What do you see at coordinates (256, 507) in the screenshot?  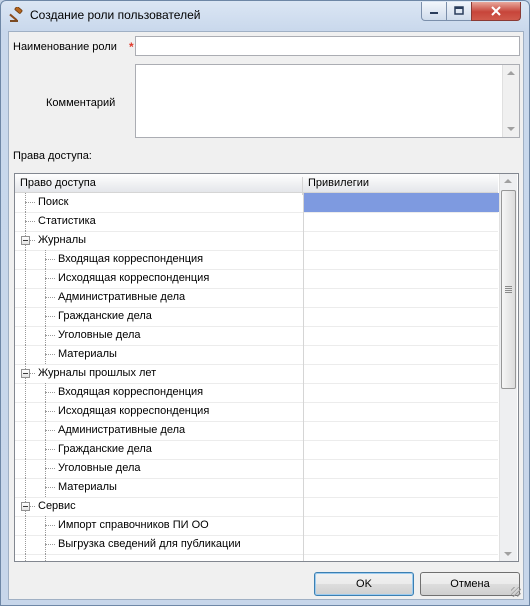 I see `tree-group-row: Сервис` at bounding box center [256, 507].